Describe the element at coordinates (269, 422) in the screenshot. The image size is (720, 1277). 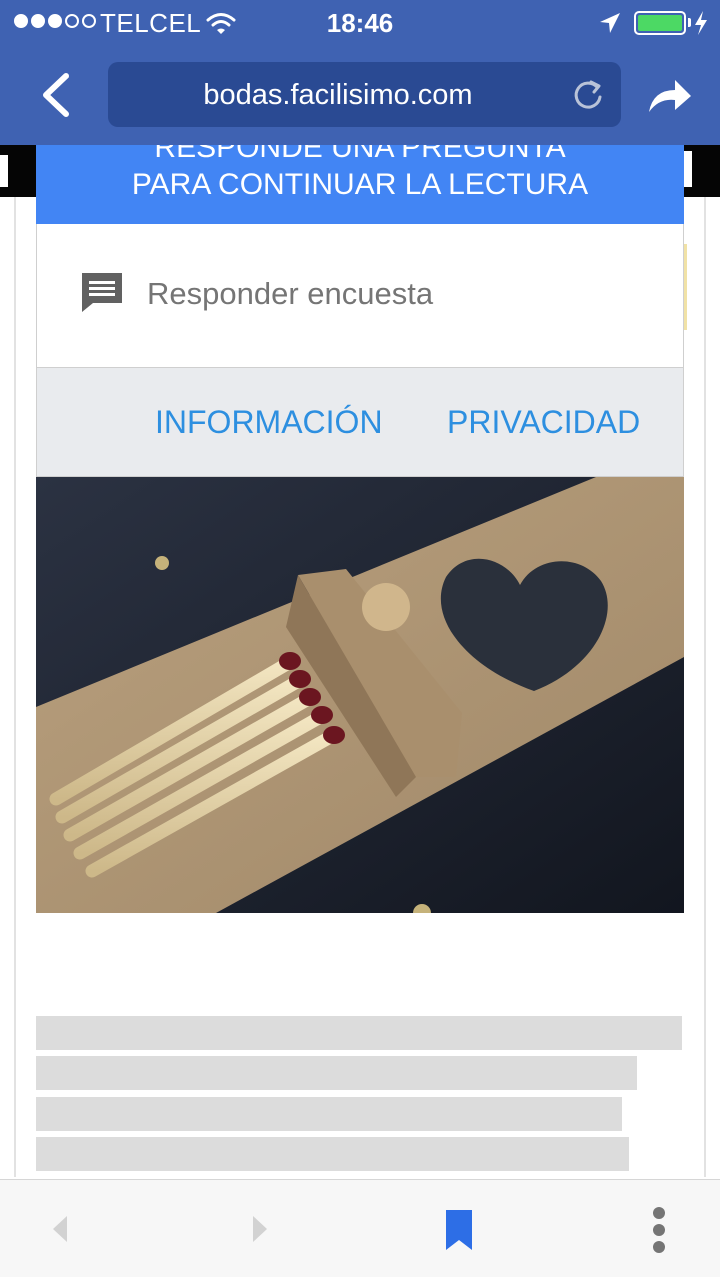
I see `info-link: INFORMACIÓN` at that location.